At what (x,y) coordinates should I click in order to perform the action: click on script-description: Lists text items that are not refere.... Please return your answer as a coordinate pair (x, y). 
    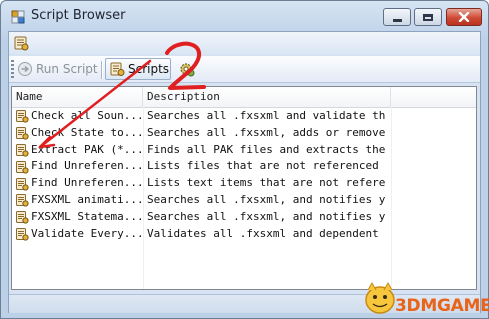
    Looking at the image, I should click on (267, 183).